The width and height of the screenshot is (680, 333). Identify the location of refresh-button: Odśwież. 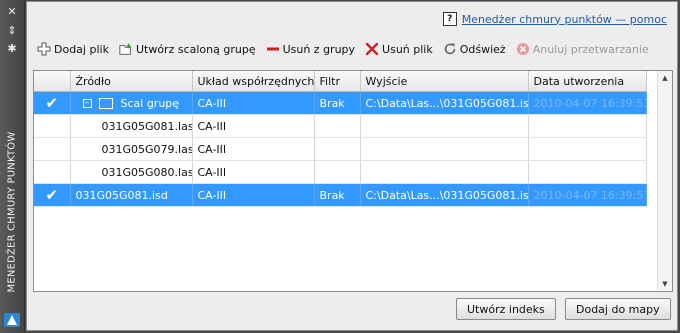
(474, 49).